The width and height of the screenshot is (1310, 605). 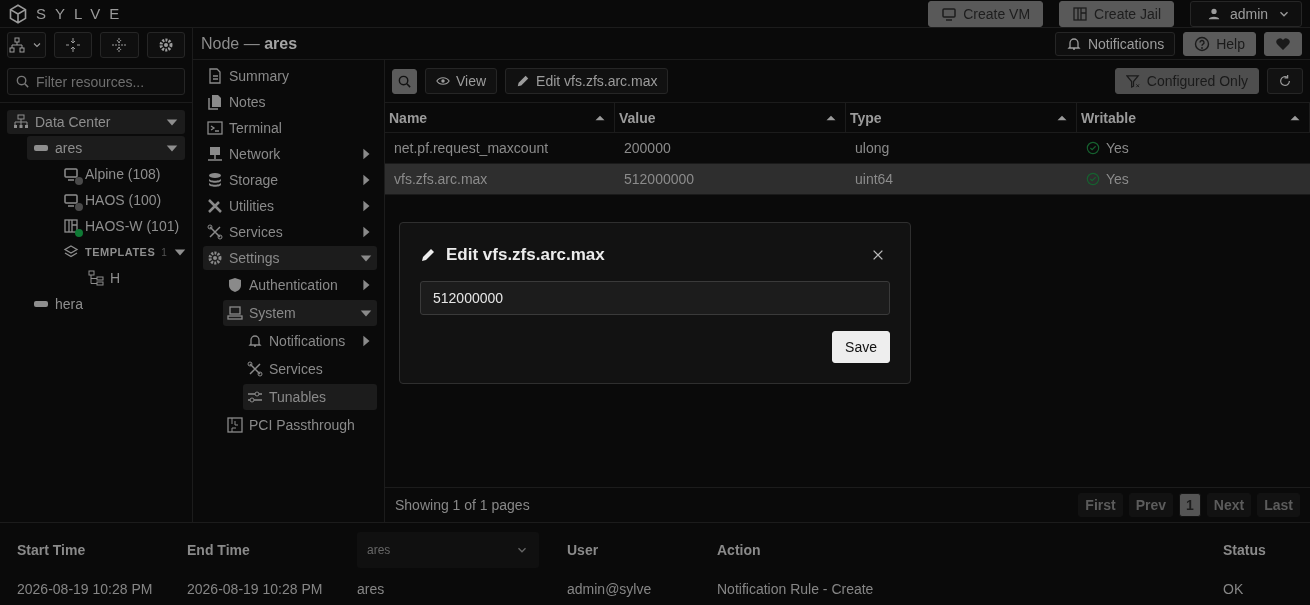 What do you see at coordinates (52, 550) in the screenshot?
I see `column-header: Start Time` at bounding box center [52, 550].